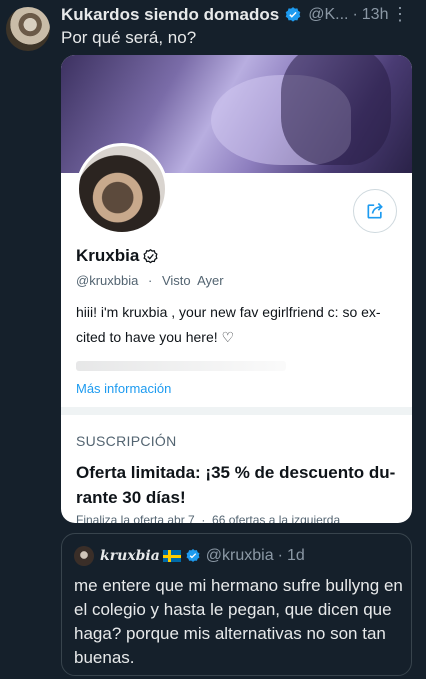 The height and width of the screenshot is (679, 426). I want to click on author-display-name: Kukardos siendo domados, so click(170, 15).